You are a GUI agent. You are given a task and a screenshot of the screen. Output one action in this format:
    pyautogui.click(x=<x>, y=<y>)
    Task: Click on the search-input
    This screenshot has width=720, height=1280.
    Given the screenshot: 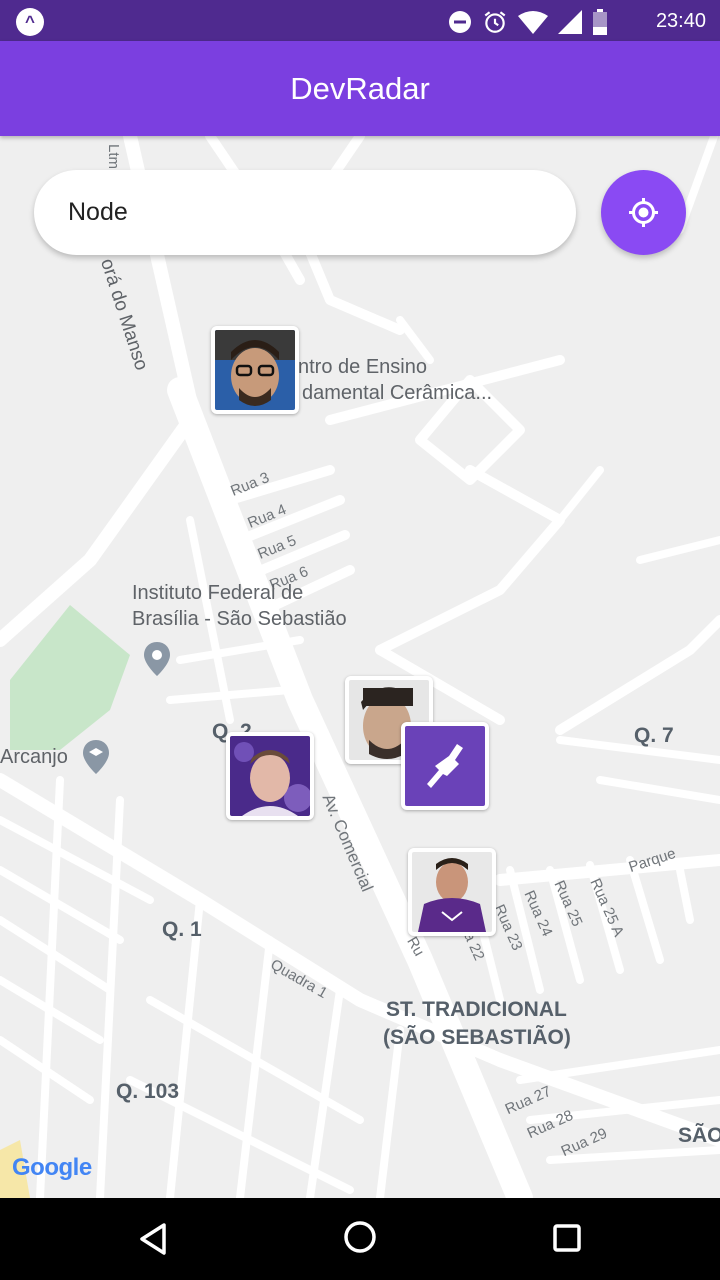 What is the action you would take?
    pyautogui.click(x=303, y=212)
    